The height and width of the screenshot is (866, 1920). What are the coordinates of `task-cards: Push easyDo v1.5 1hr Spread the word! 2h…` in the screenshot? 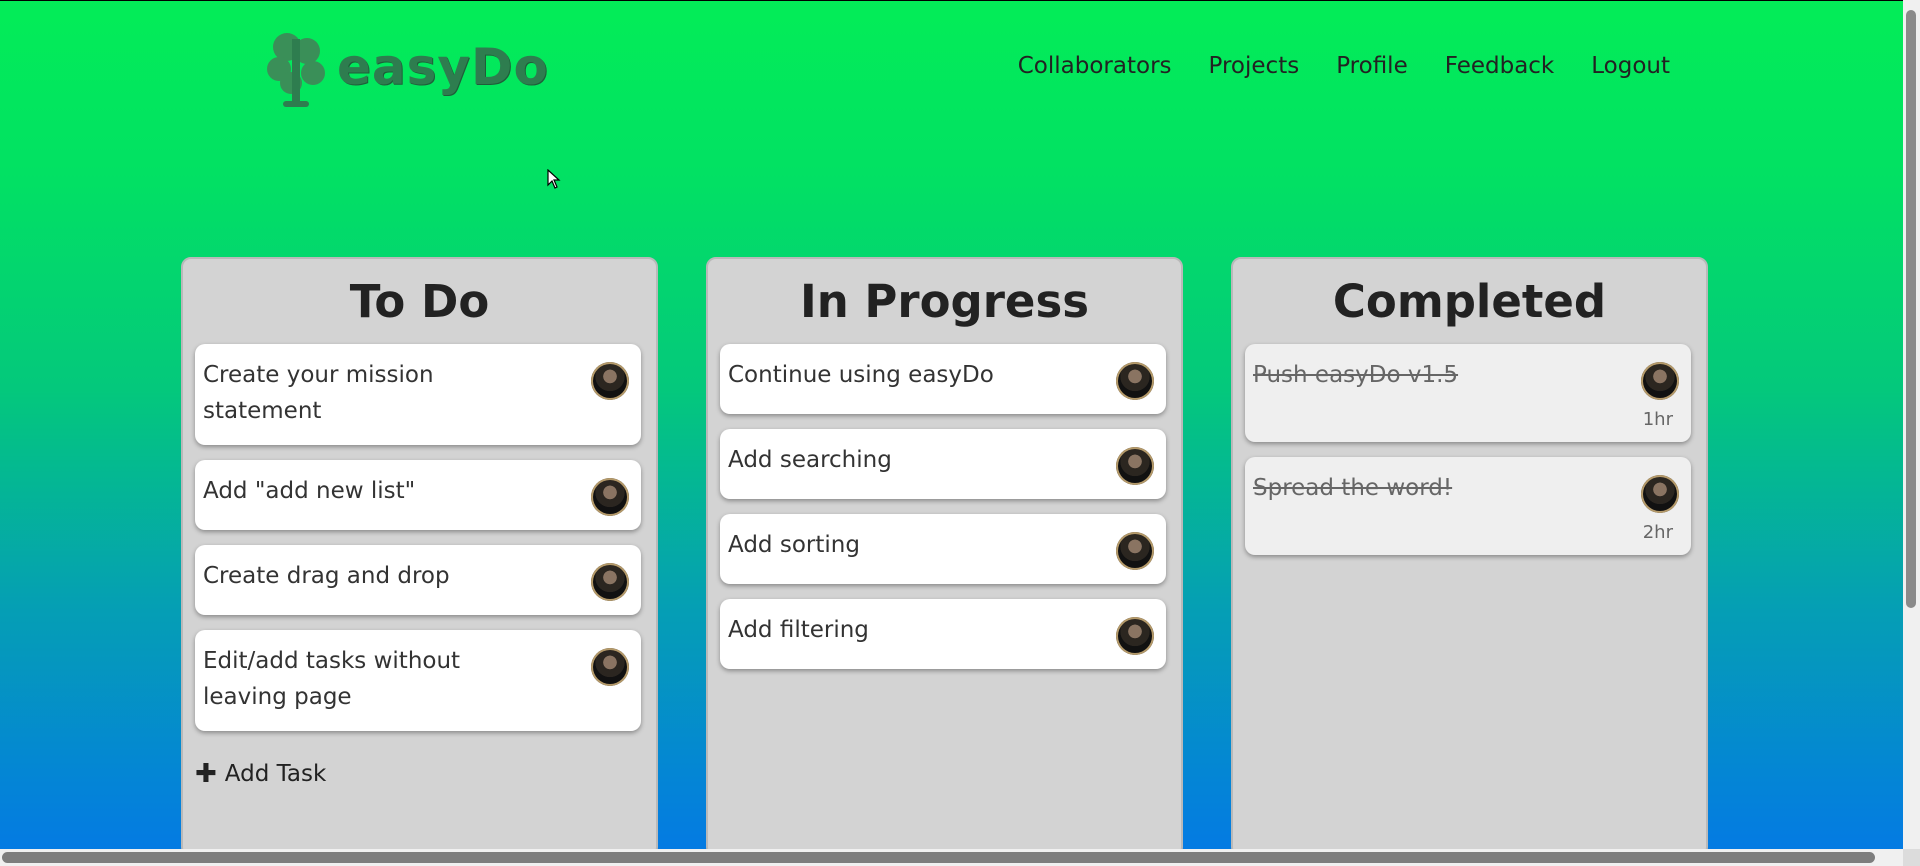 It's located at (1468, 457).